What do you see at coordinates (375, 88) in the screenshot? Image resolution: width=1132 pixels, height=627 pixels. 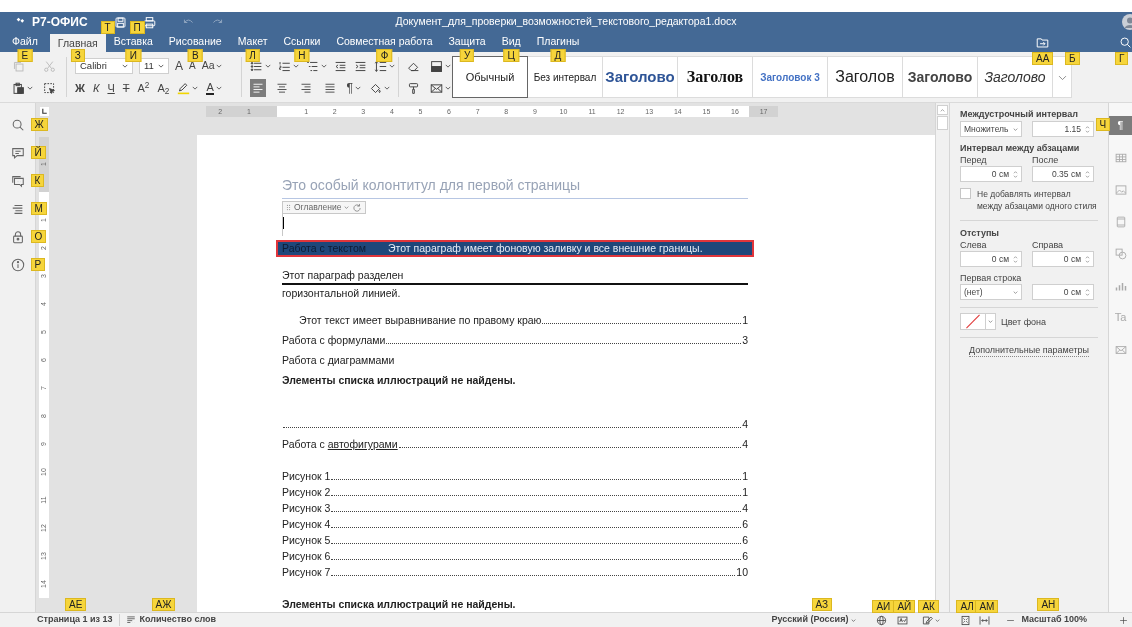 I see `paint-bucket-icon` at bounding box center [375, 88].